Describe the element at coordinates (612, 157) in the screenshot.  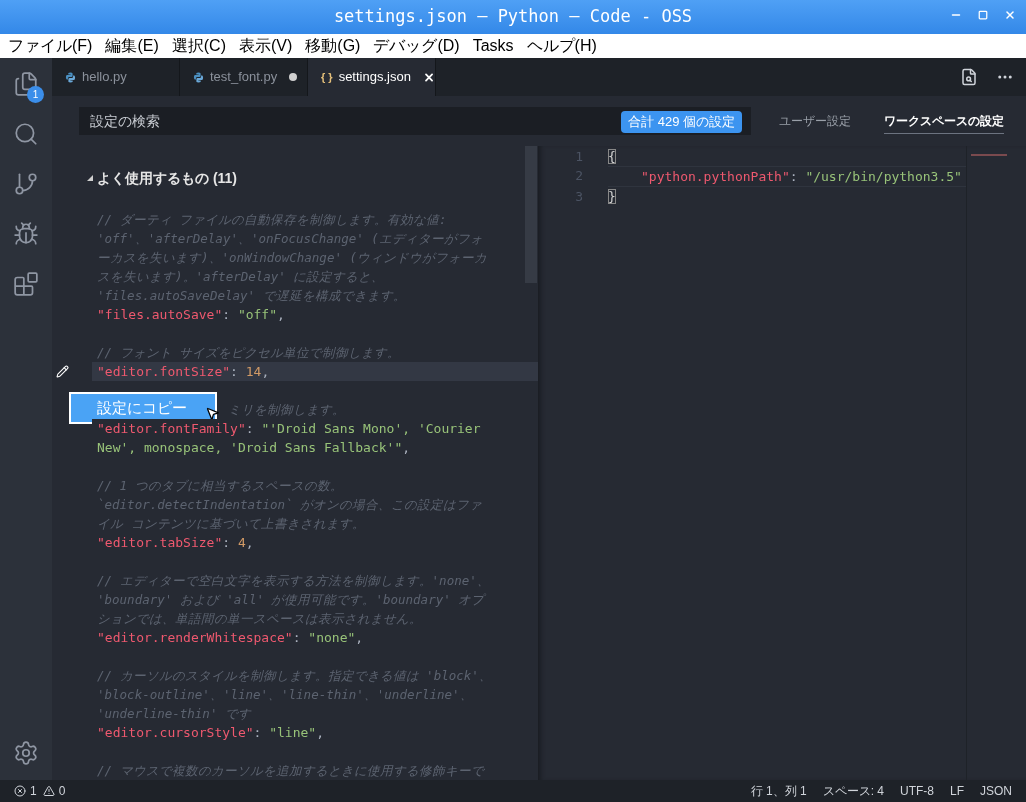
I see `code-line: {` at that location.